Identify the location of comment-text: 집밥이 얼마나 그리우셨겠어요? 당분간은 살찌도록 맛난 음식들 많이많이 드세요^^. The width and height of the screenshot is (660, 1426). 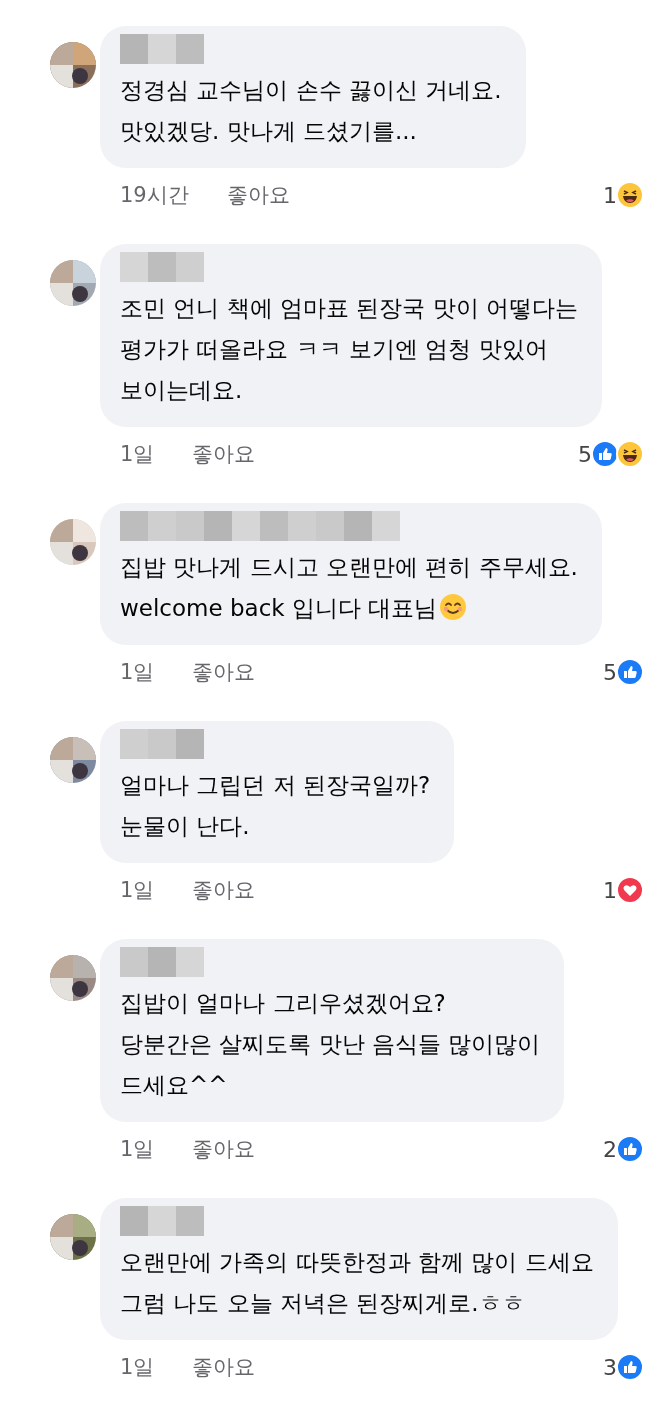
(330, 1044).